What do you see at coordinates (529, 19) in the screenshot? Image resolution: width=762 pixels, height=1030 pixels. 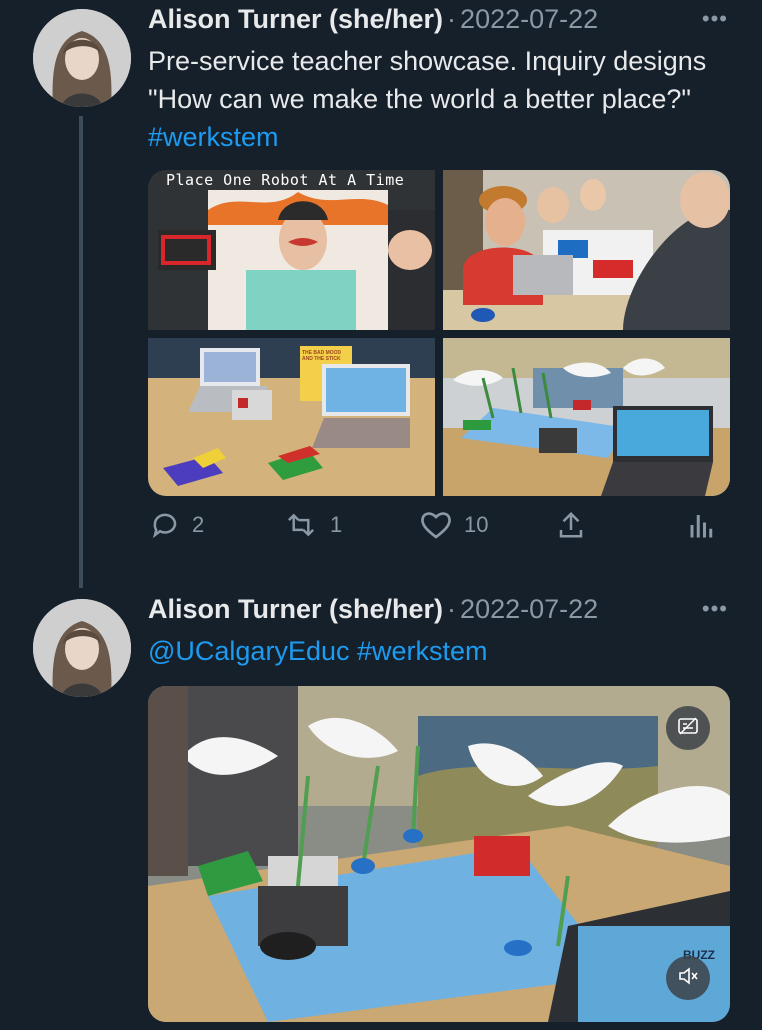 I see `tweet-date: 2022-07-22` at bounding box center [529, 19].